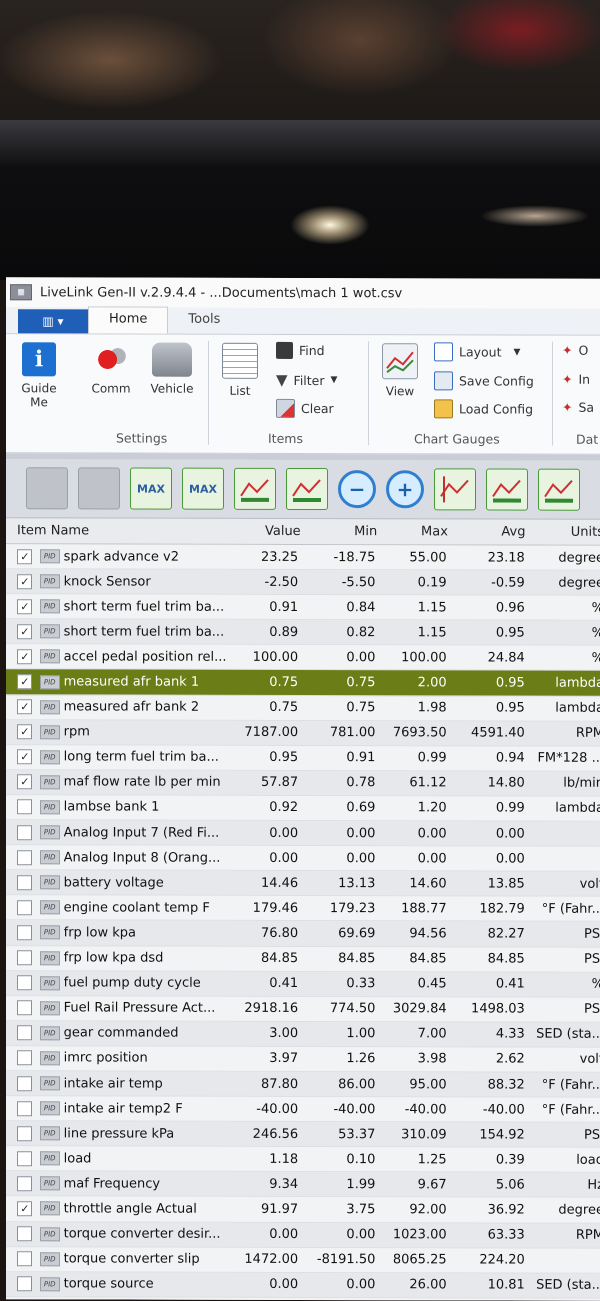 Image resolution: width=600 pixels, height=1301 pixels. Describe the element at coordinates (576, 379) in the screenshot. I see `data-option-2: ✦ In` at that location.